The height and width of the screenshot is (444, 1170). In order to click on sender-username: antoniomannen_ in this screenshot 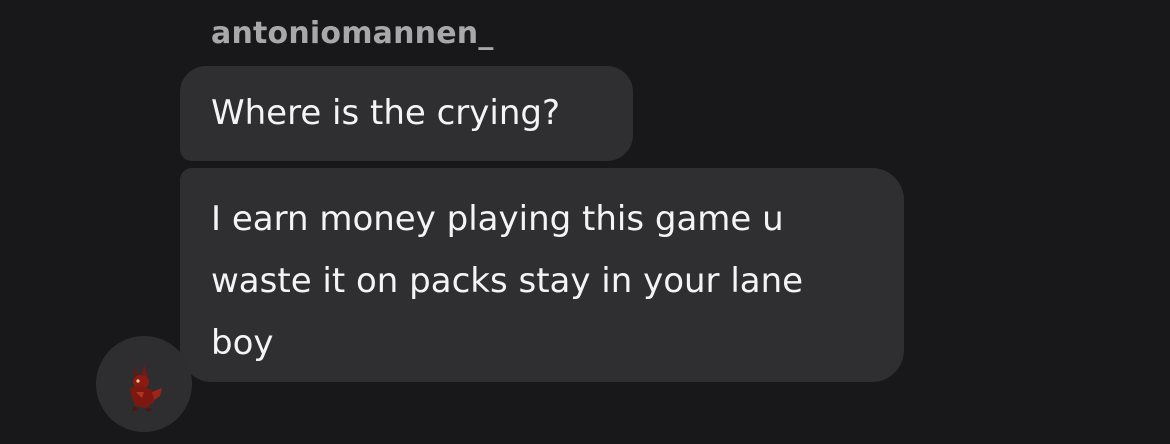, I will do `click(352, 34)`.